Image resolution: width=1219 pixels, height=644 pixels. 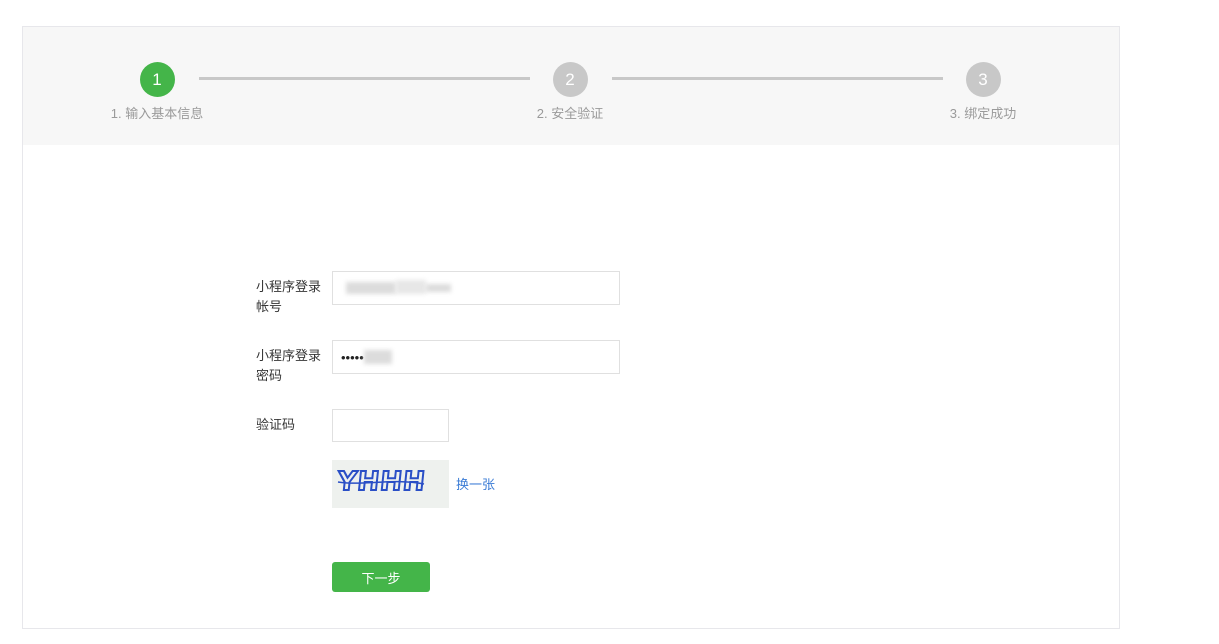 I want to click on step-2-label: 2. 安全验证, so click(x=570, y=113).